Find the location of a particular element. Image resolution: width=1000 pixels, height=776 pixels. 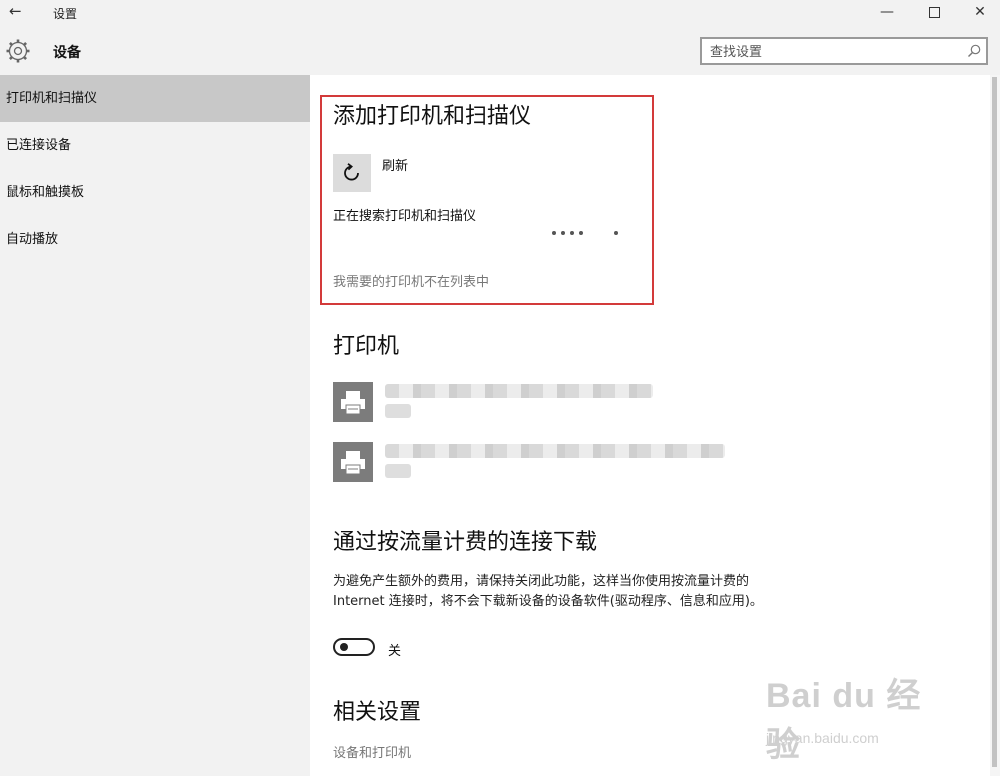

maximize-button is located at coordinates (934, 13).